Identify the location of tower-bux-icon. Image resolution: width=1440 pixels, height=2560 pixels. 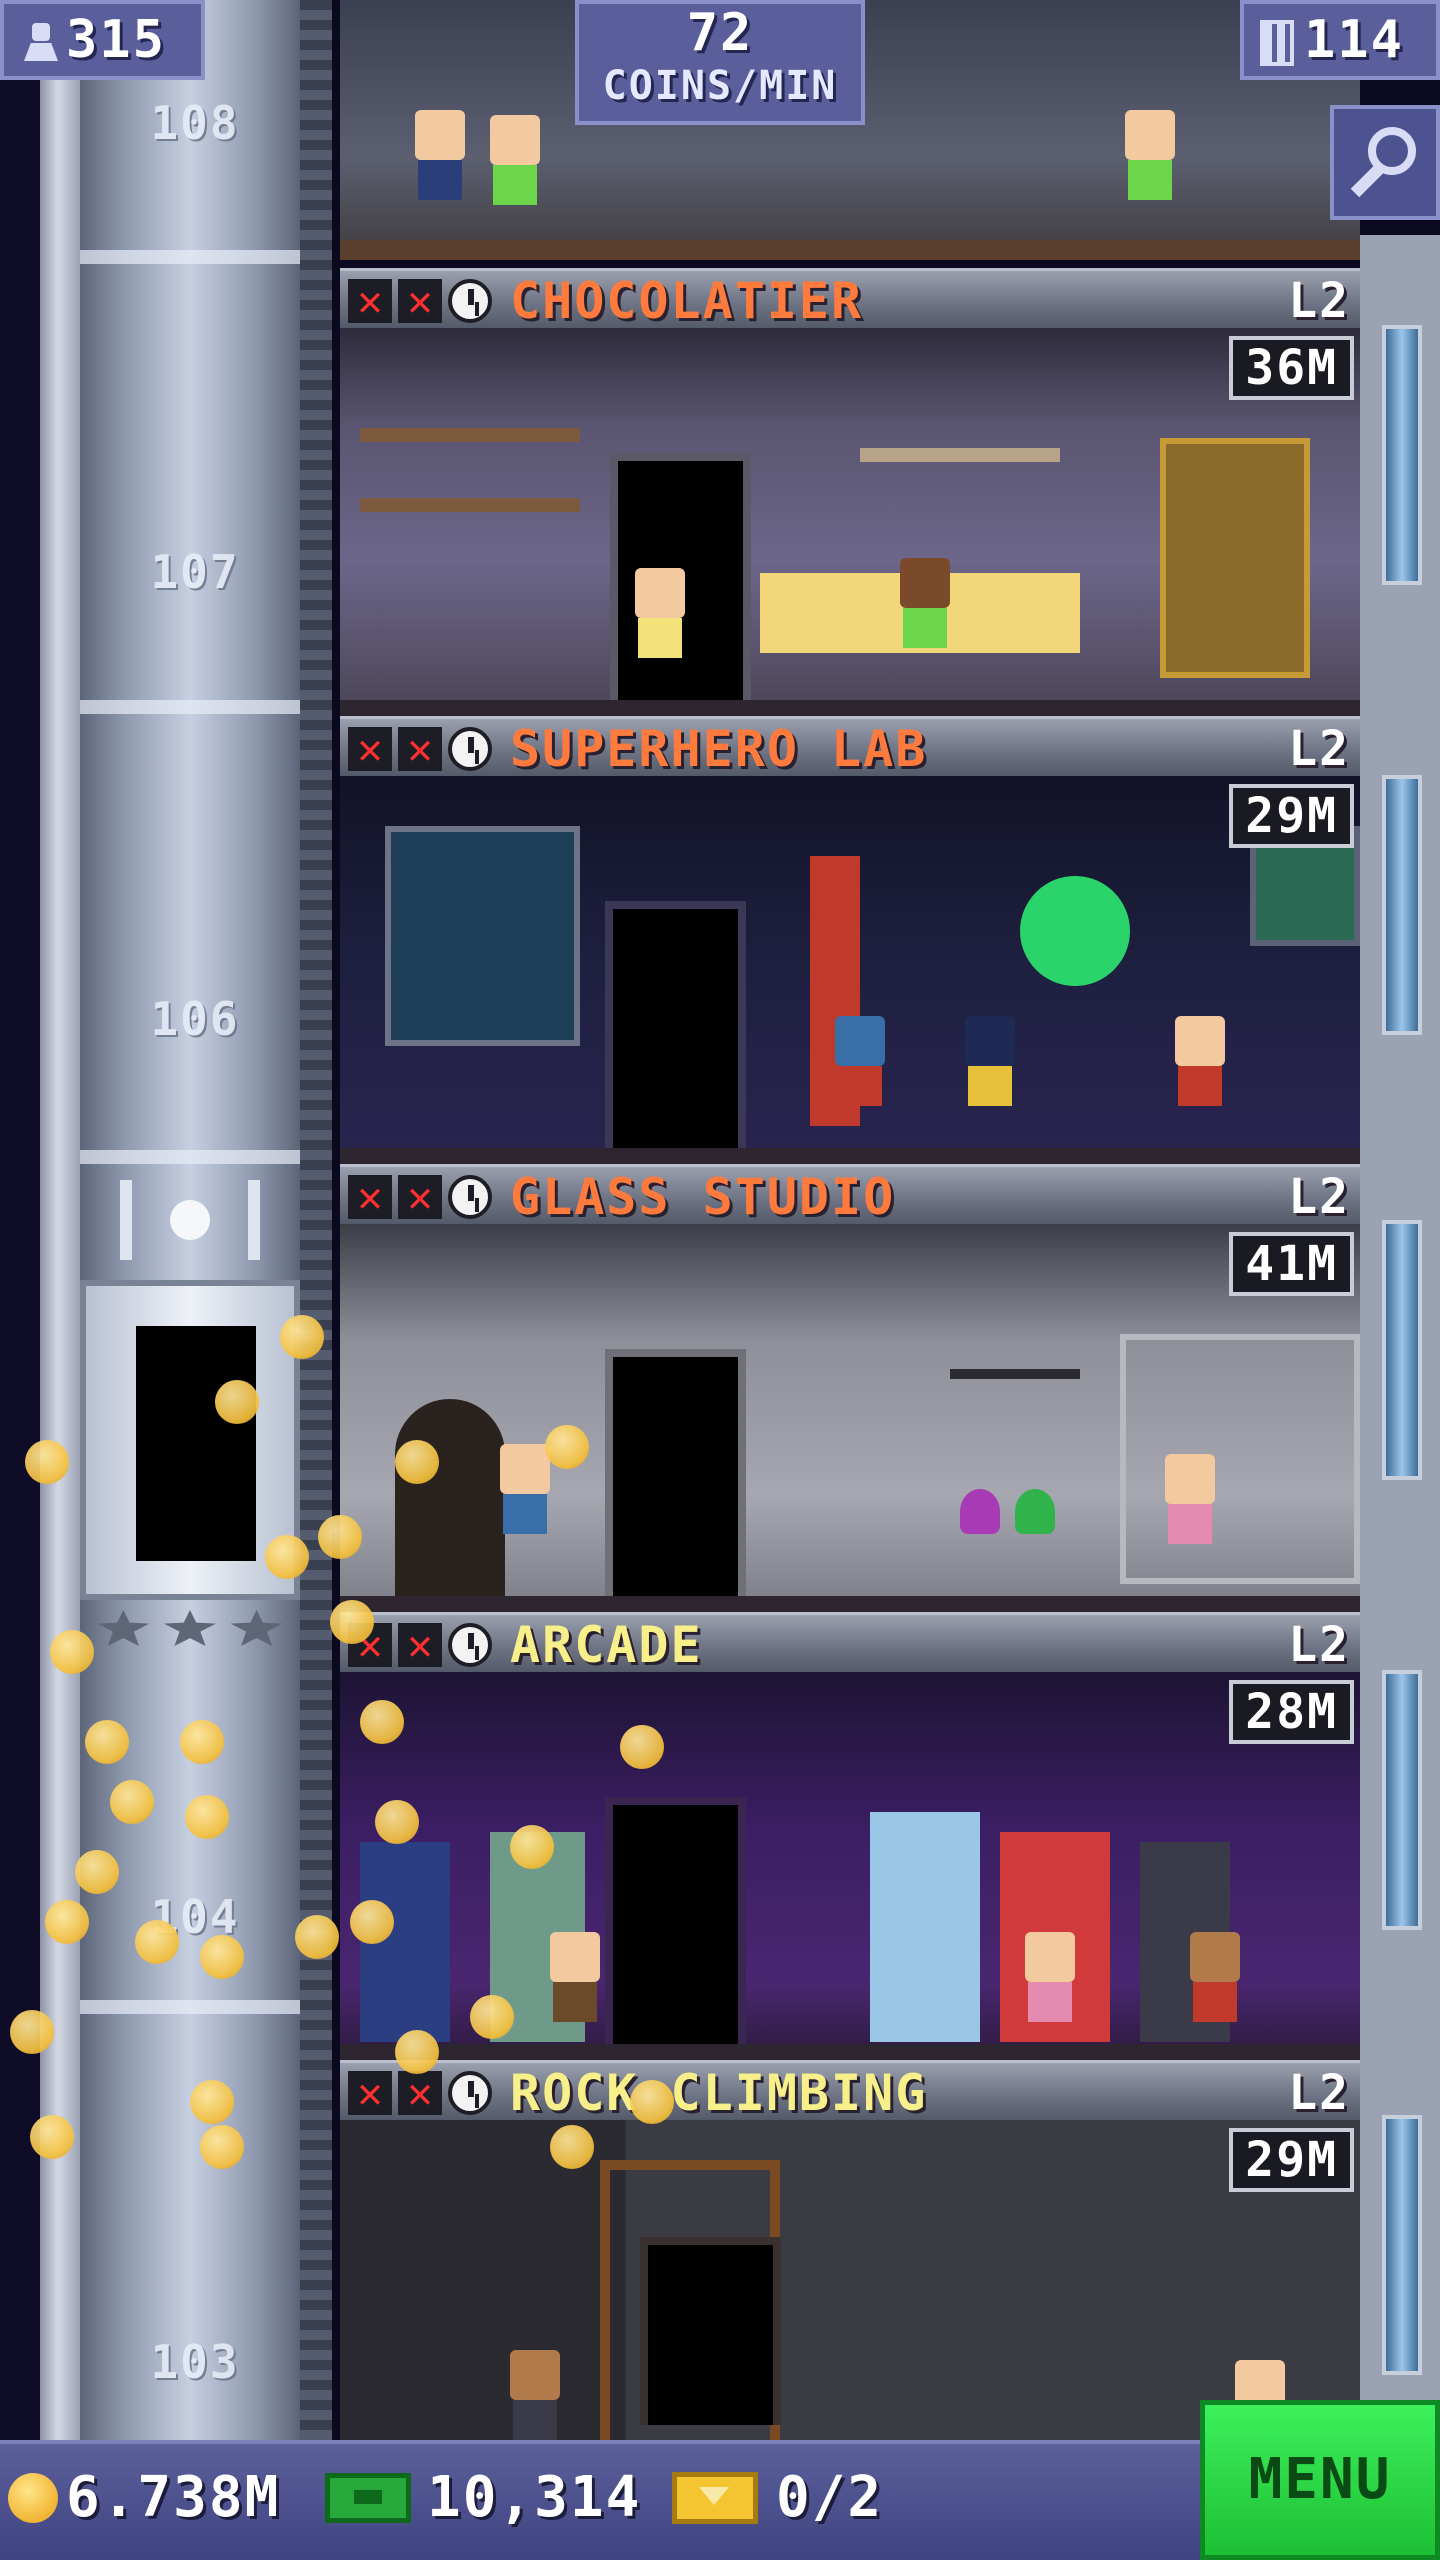
(368, 2498).